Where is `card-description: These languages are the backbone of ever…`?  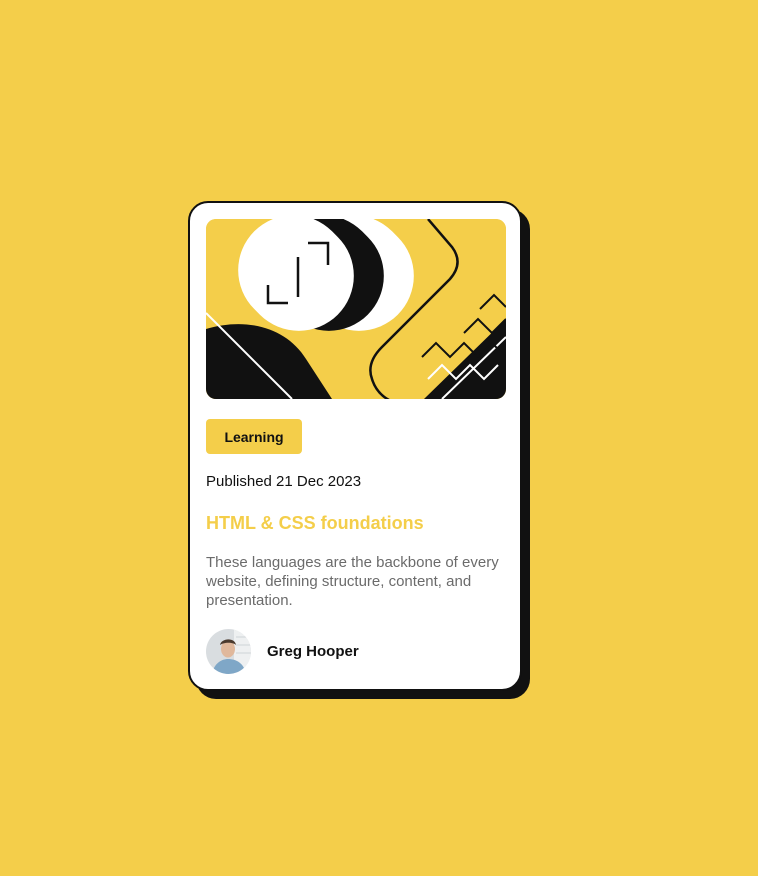 card-description: These languages are the backbone of ever… is located at coordinates (352, 581).